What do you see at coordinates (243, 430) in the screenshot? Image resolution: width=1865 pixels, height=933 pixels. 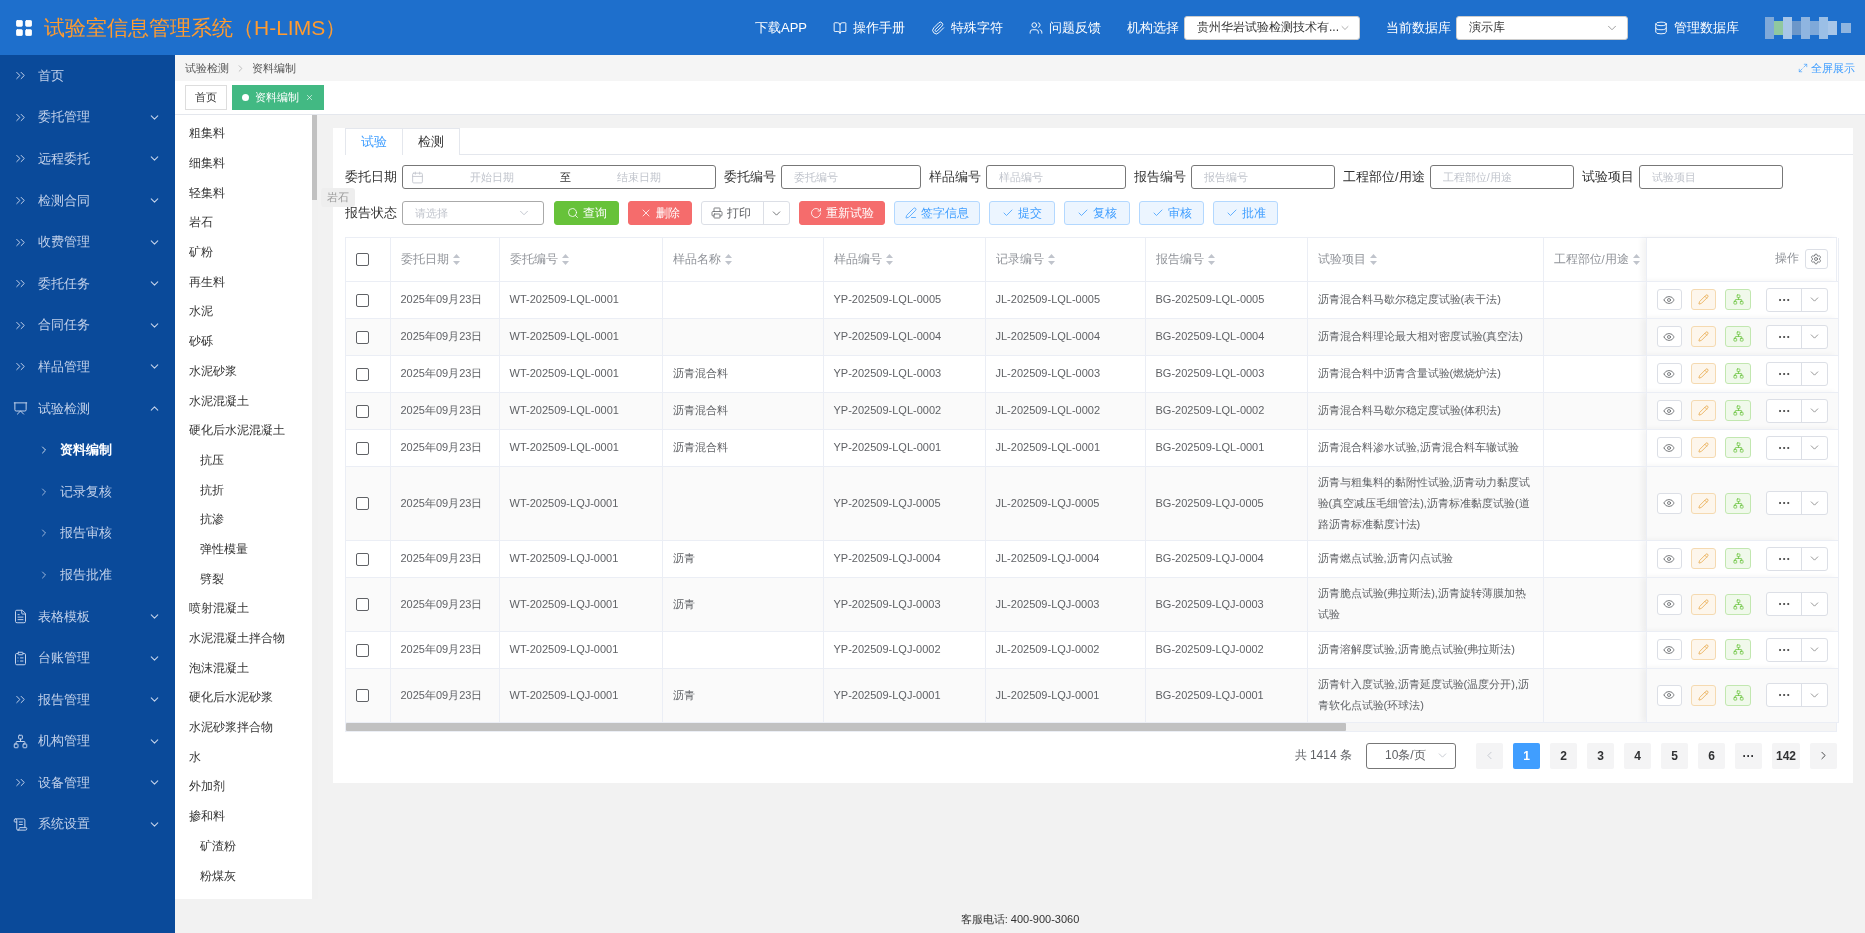 I see `tree-item: 硬化后水泥混凝土` at bounding box center [243, 430].